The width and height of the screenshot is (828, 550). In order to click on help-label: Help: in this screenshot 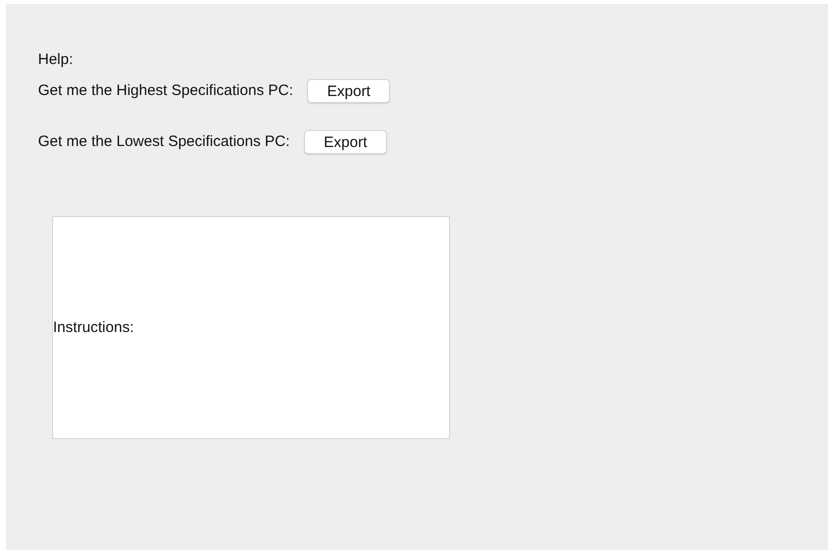, I will do `click(56, 60)`.